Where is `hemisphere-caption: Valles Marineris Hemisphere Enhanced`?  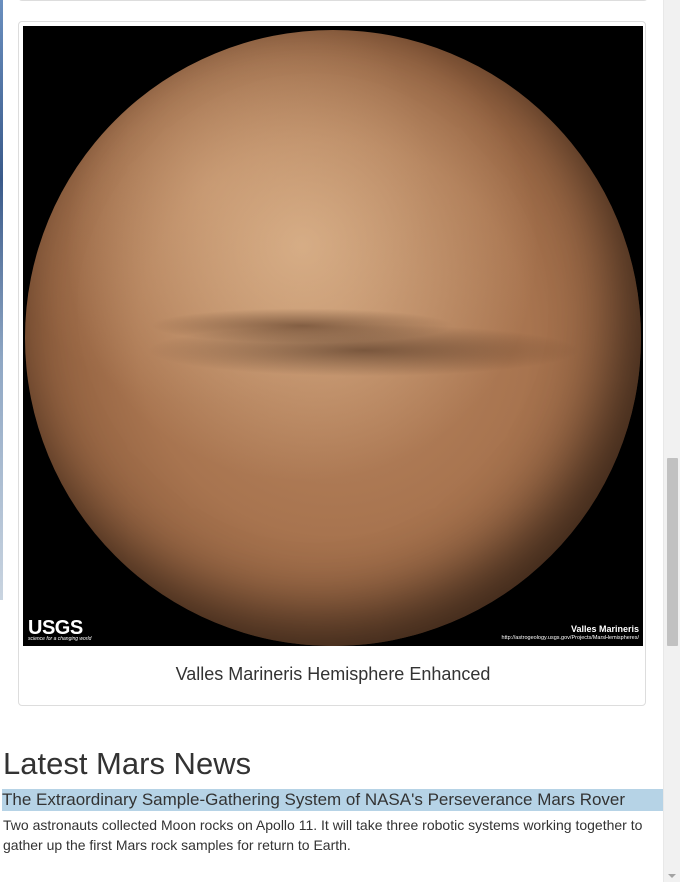 hemisphere-caption: Valles Marineris Hemisphere Enhanced is located at coordinates (333, 674).